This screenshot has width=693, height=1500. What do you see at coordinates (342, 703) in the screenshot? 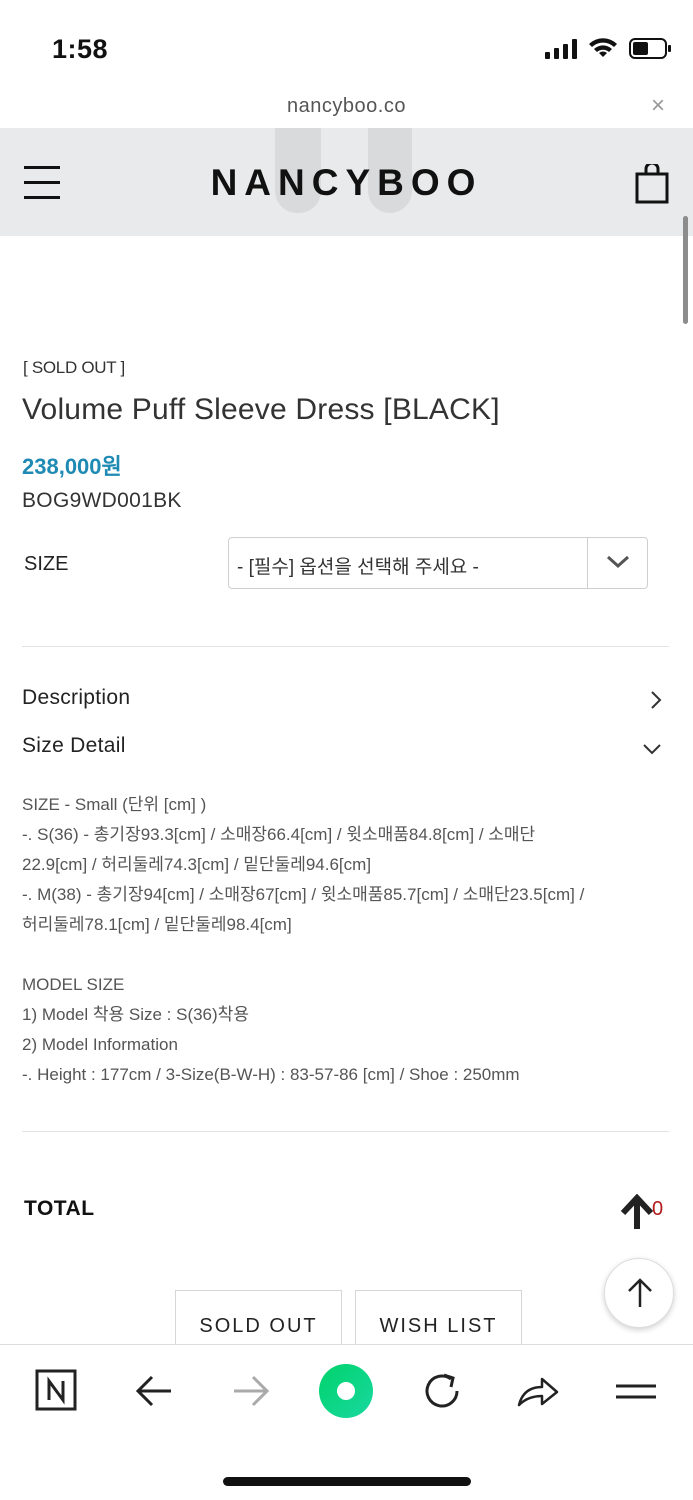
I see `accordion-description: Description` at bounding box center [342, 703].